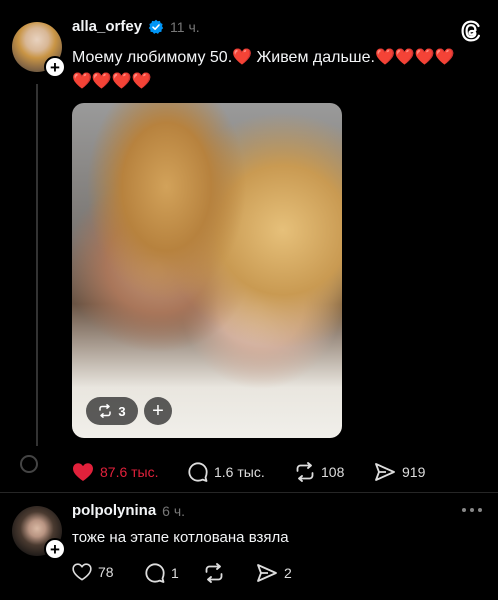 The height and width of the screenshot is (600, 498). Describe the element at coordinates (174, 510) in the screenshot. I see `reply-time: 6 ч.` at that location.